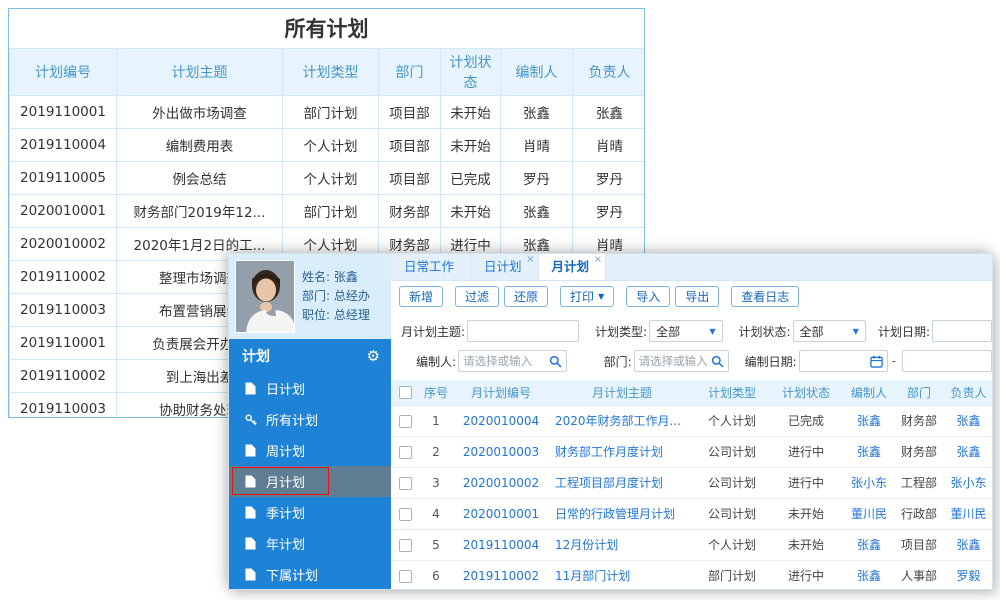 The image size is (1000, 600). I want to click on creator-input, so click(506, 361).